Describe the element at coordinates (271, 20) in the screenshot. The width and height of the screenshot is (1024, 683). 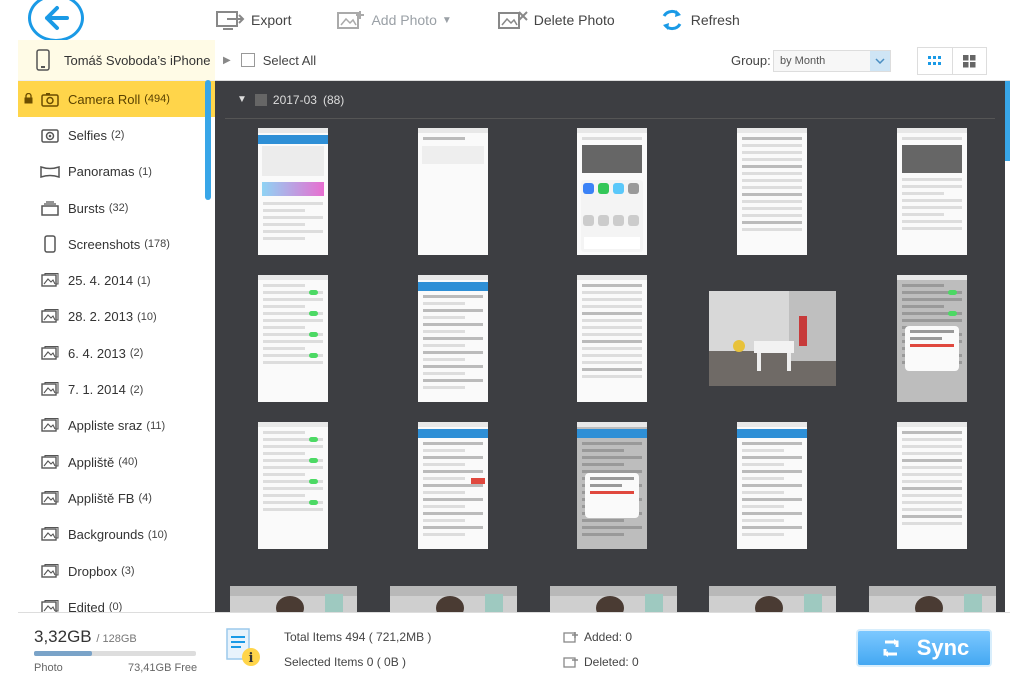
I see `export-label: Export` at that location.